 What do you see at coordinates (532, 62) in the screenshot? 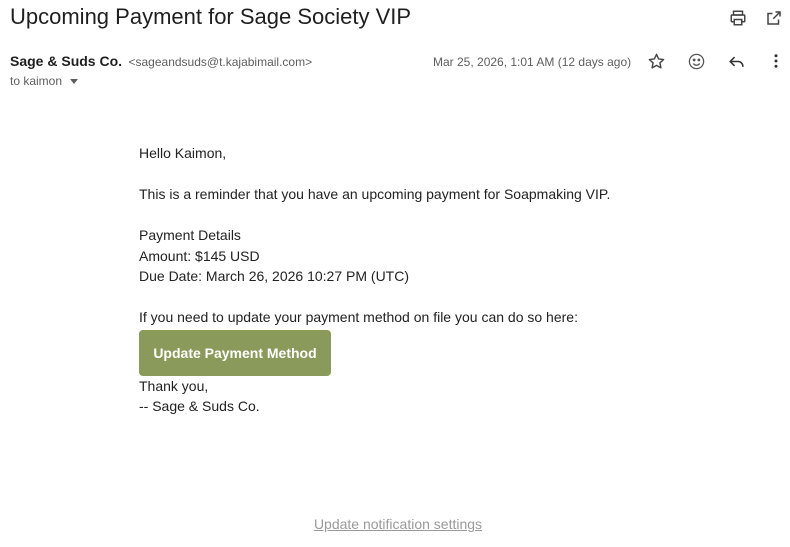
I see `email-date: Mar 25, 2026, 1:01 AM (12 days ago)` at bounding box center [532, 62].